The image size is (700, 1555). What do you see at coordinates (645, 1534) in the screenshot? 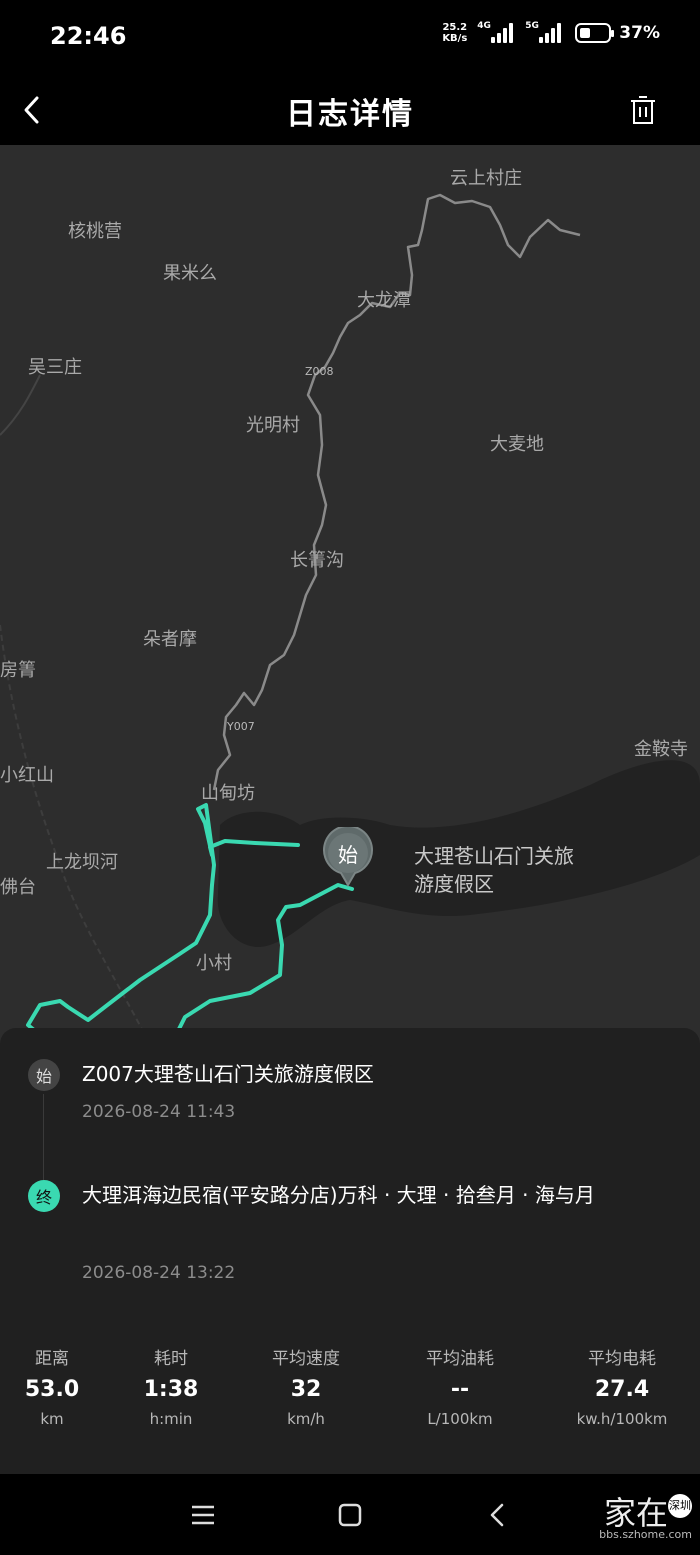
I see `watermark-url: bbs.szhome.com` at bounding box center [645, 1534].